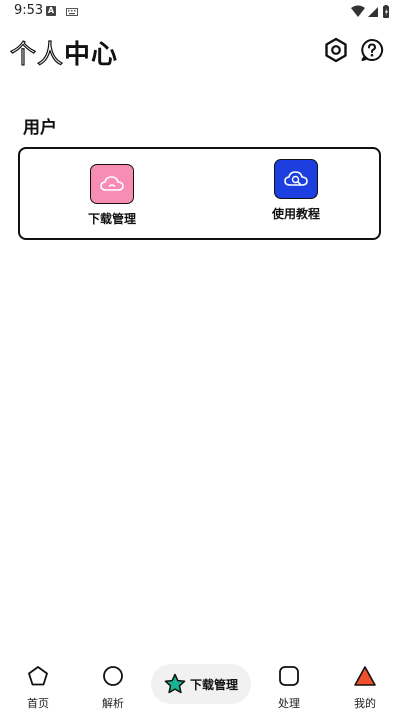  I want to click on wifi-icon, so click(358, 11).